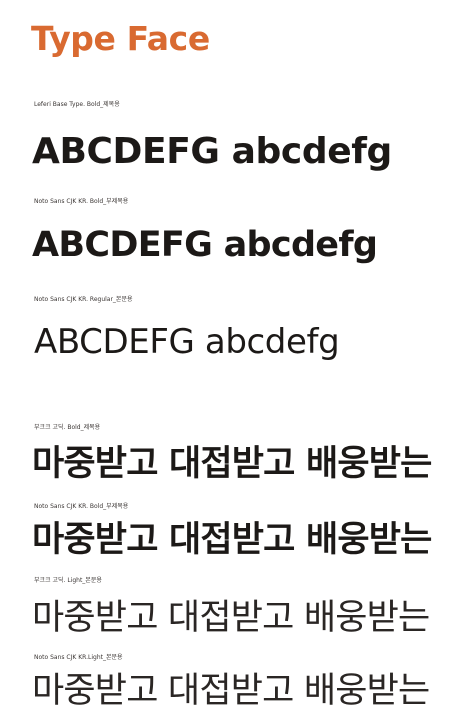 This screenshot has width=468, height=728. What do you see at coordinates (232, 464) in the screenshot?
I see `specimen-sample-bookk-bold: 마중받고 대접받고 배웅받는` at bounding box center [232, 464].